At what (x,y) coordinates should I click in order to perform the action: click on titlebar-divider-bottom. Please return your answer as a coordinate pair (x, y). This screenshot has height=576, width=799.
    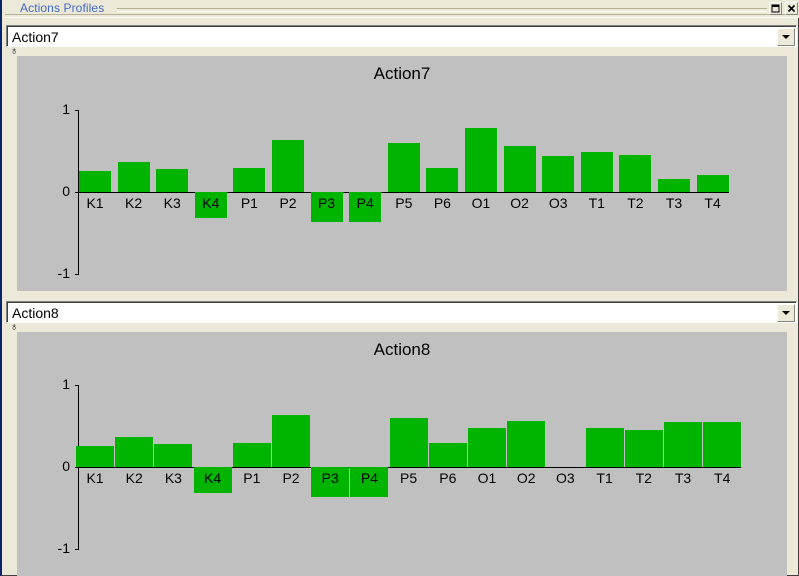
    Looking at the image, I should click on (401, 16).